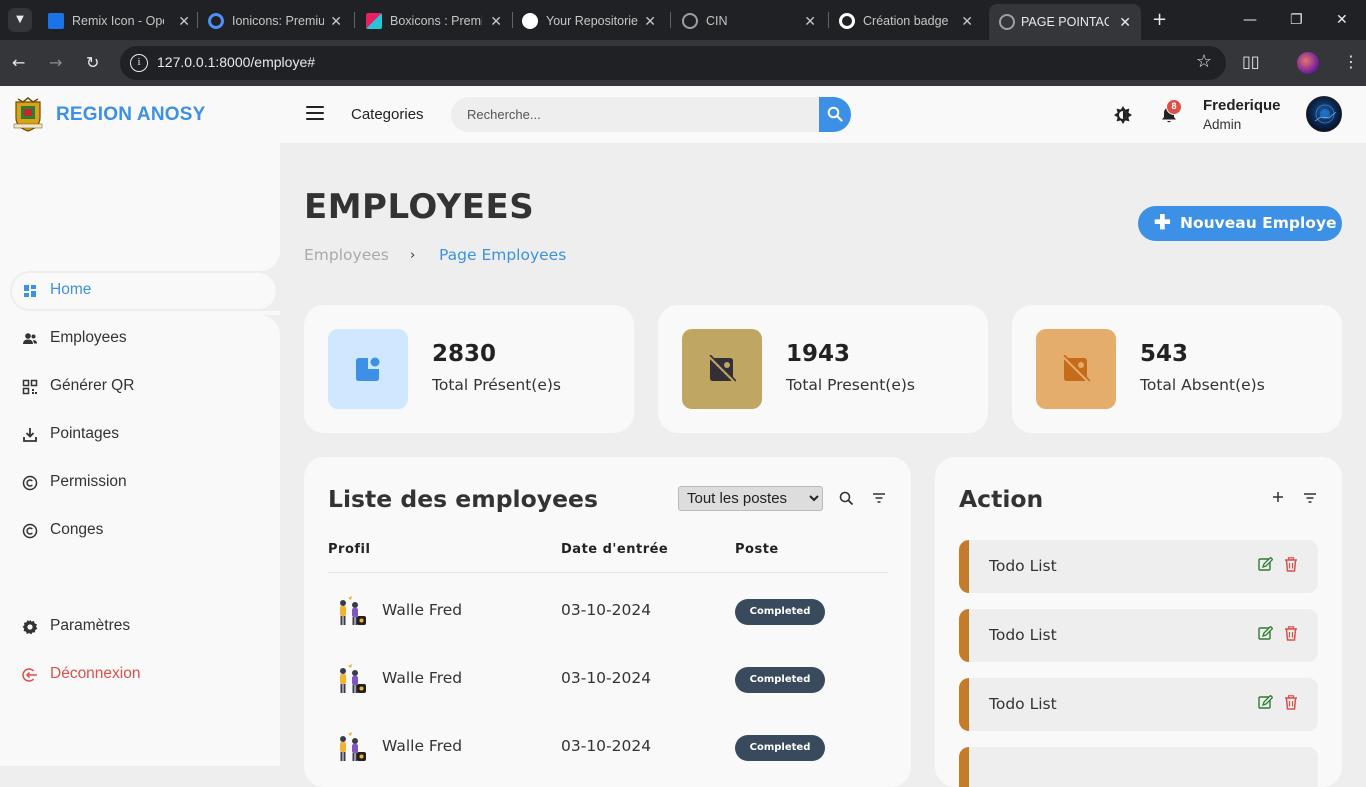 The image size is (1366, 787). I want to click on minimize-icon: —, so click(1250, 20).